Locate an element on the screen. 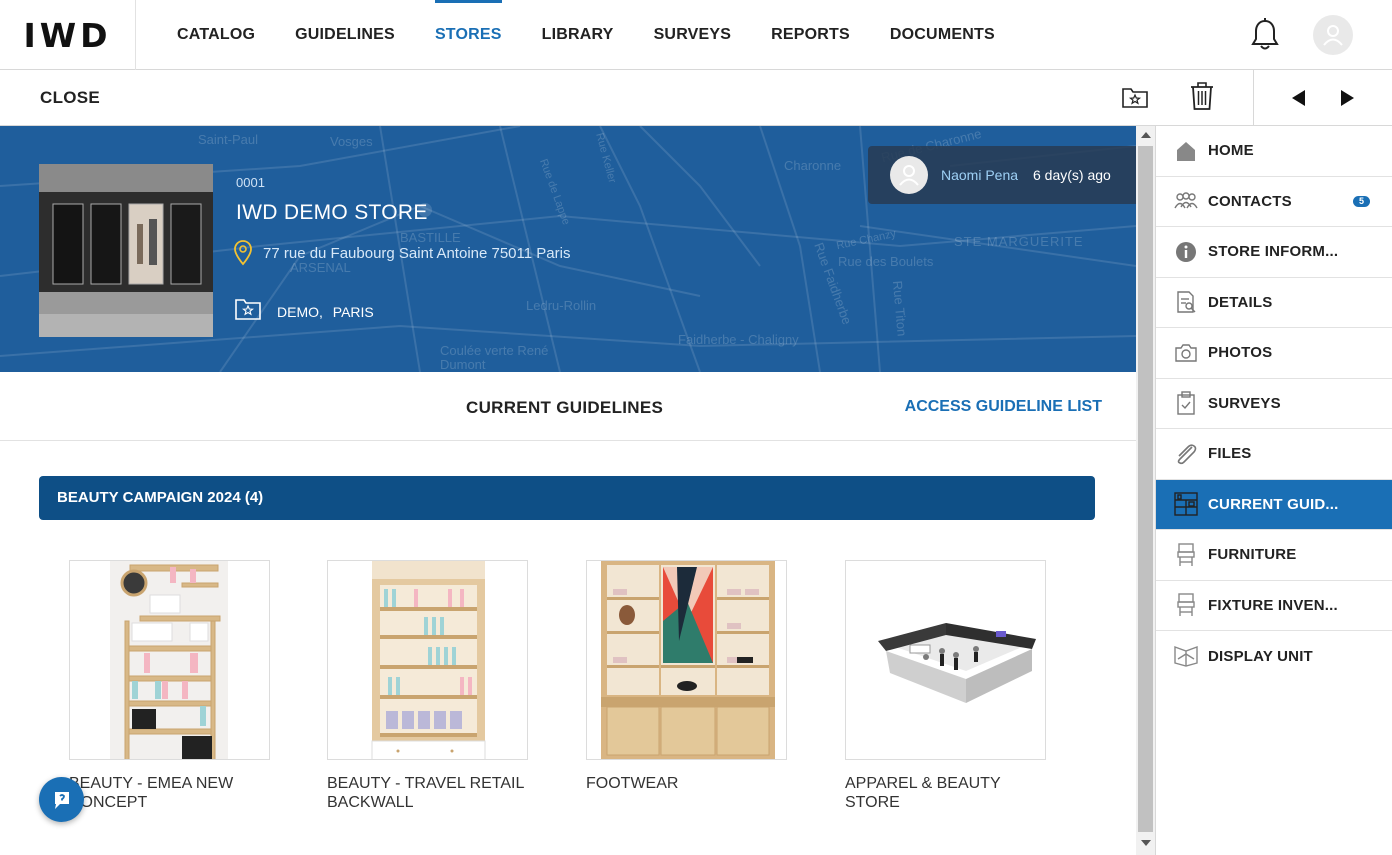 The width and height of the screenshot is (1392, 855). last-update-user: Naomi Pena is located at coordinates (979, 175).